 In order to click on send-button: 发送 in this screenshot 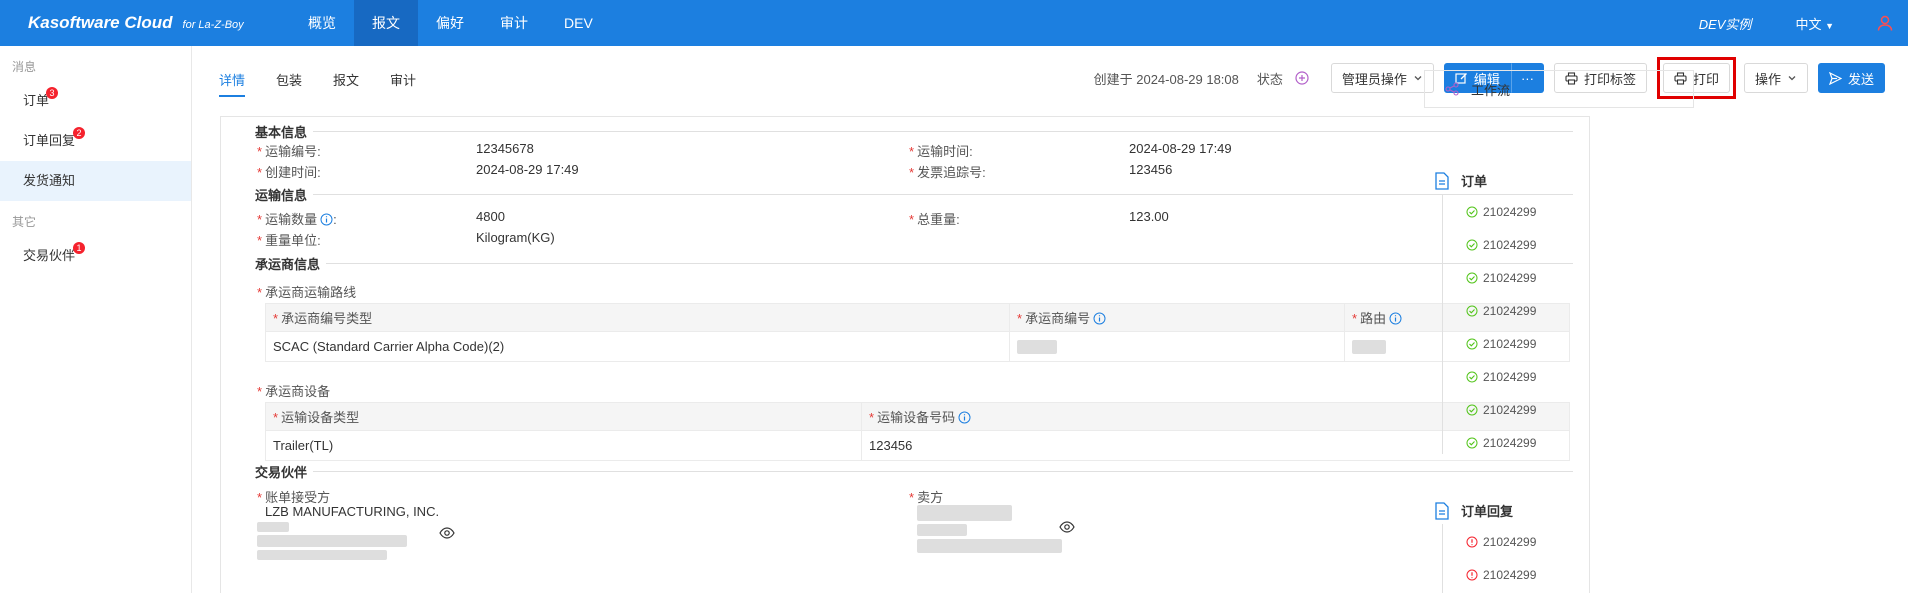, I will do `click(1851, 78)`.